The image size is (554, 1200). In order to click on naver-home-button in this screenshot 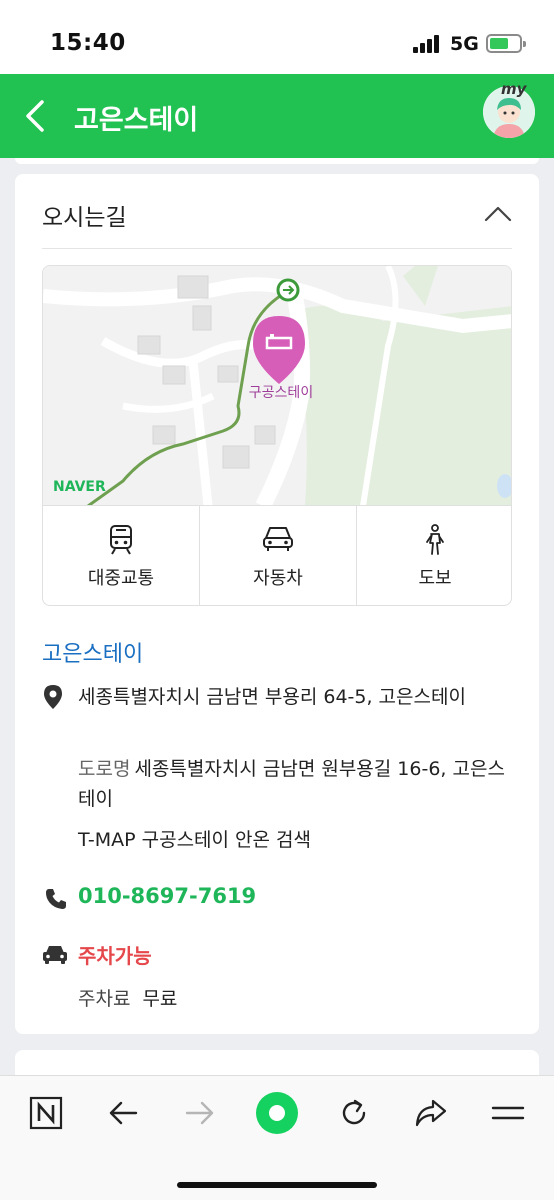, I will do `click(46, 1113)`.